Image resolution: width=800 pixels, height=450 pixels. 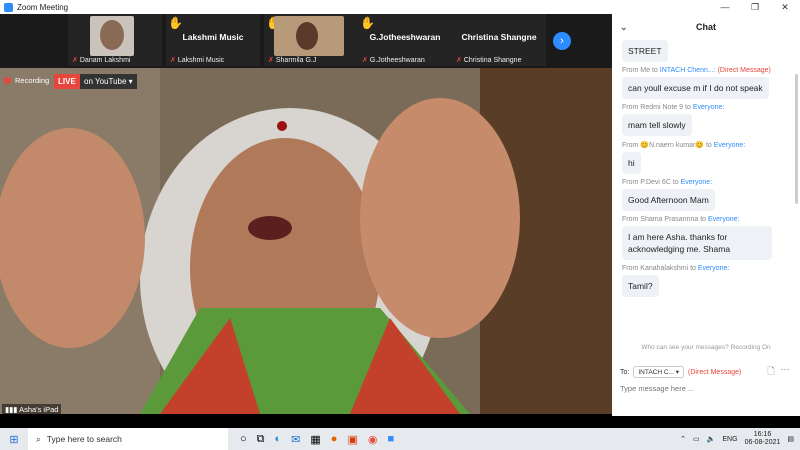 I want to click on chat-recipient-row: To: INTACH C... ▾ (Direct Message) 🗋 ⋯, so click(x=705, y=372).